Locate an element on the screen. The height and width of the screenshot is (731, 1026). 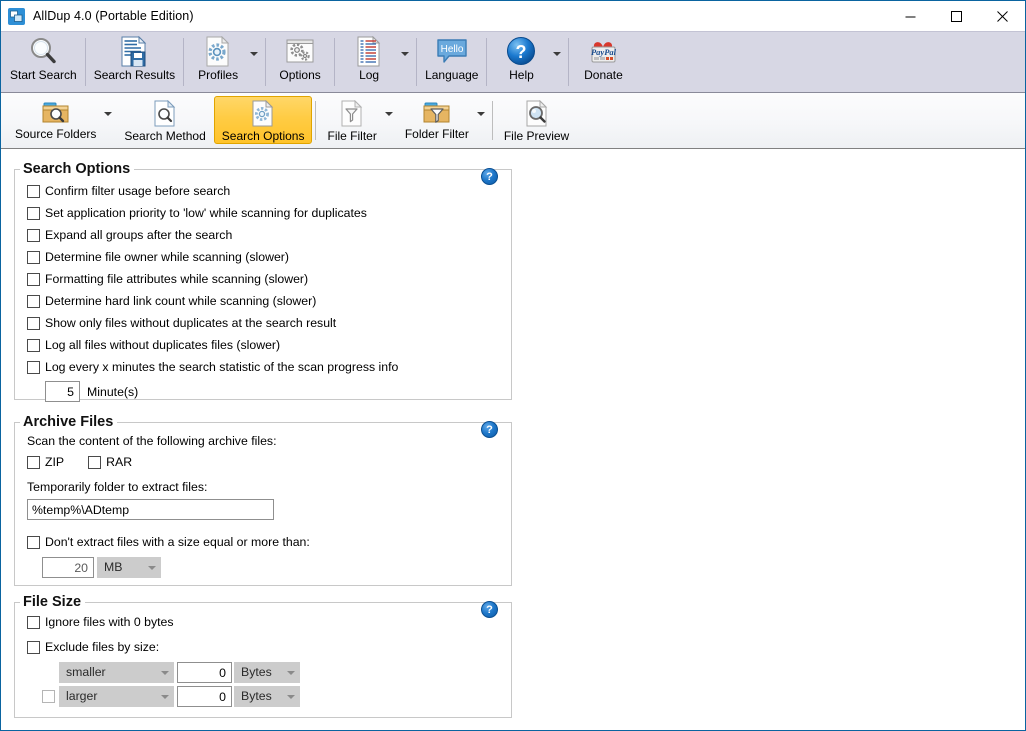
checkbox-log-all-files-without-duplicates is located at coordinates (33, 345).